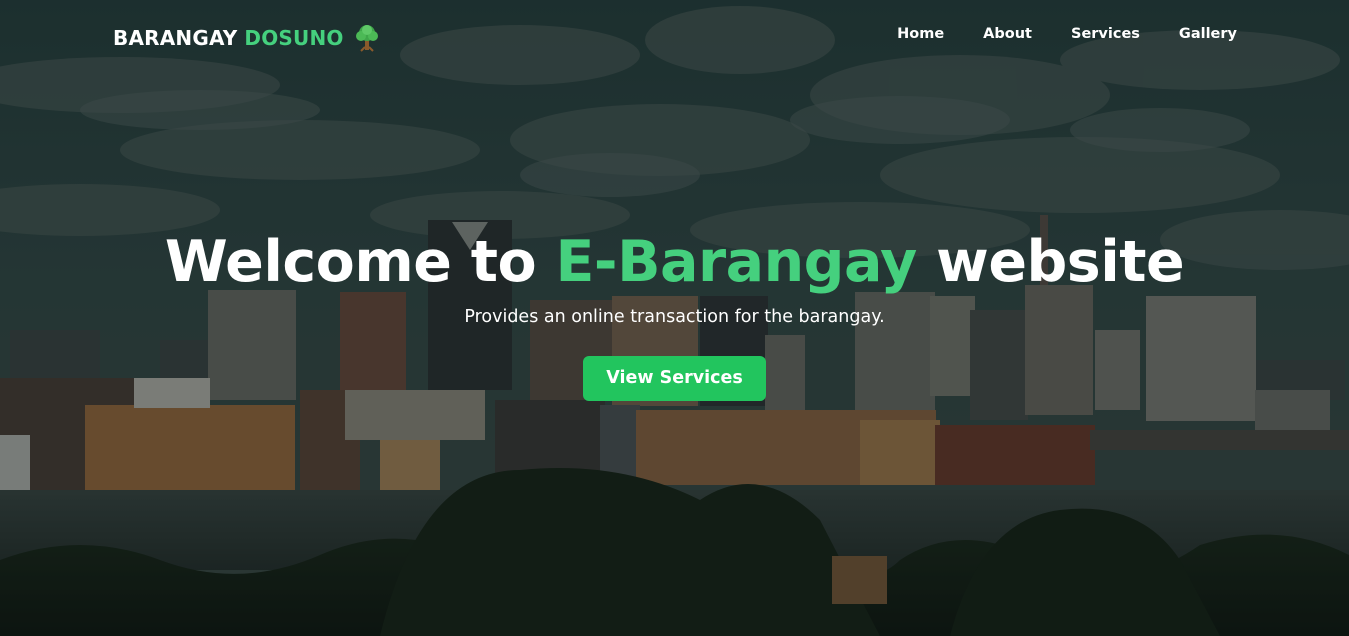  I want to click on view-services-button: View Services, so click(674, 378).